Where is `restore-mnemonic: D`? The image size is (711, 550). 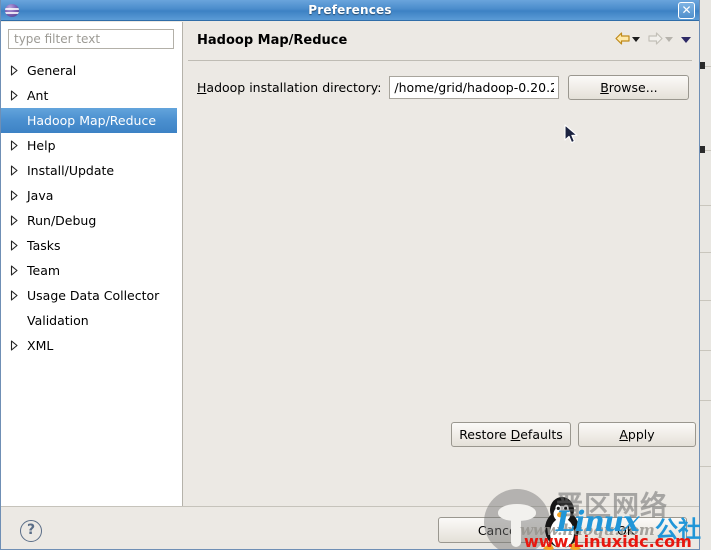 restore-mnemonic: D is located at coordinates (515, 434).